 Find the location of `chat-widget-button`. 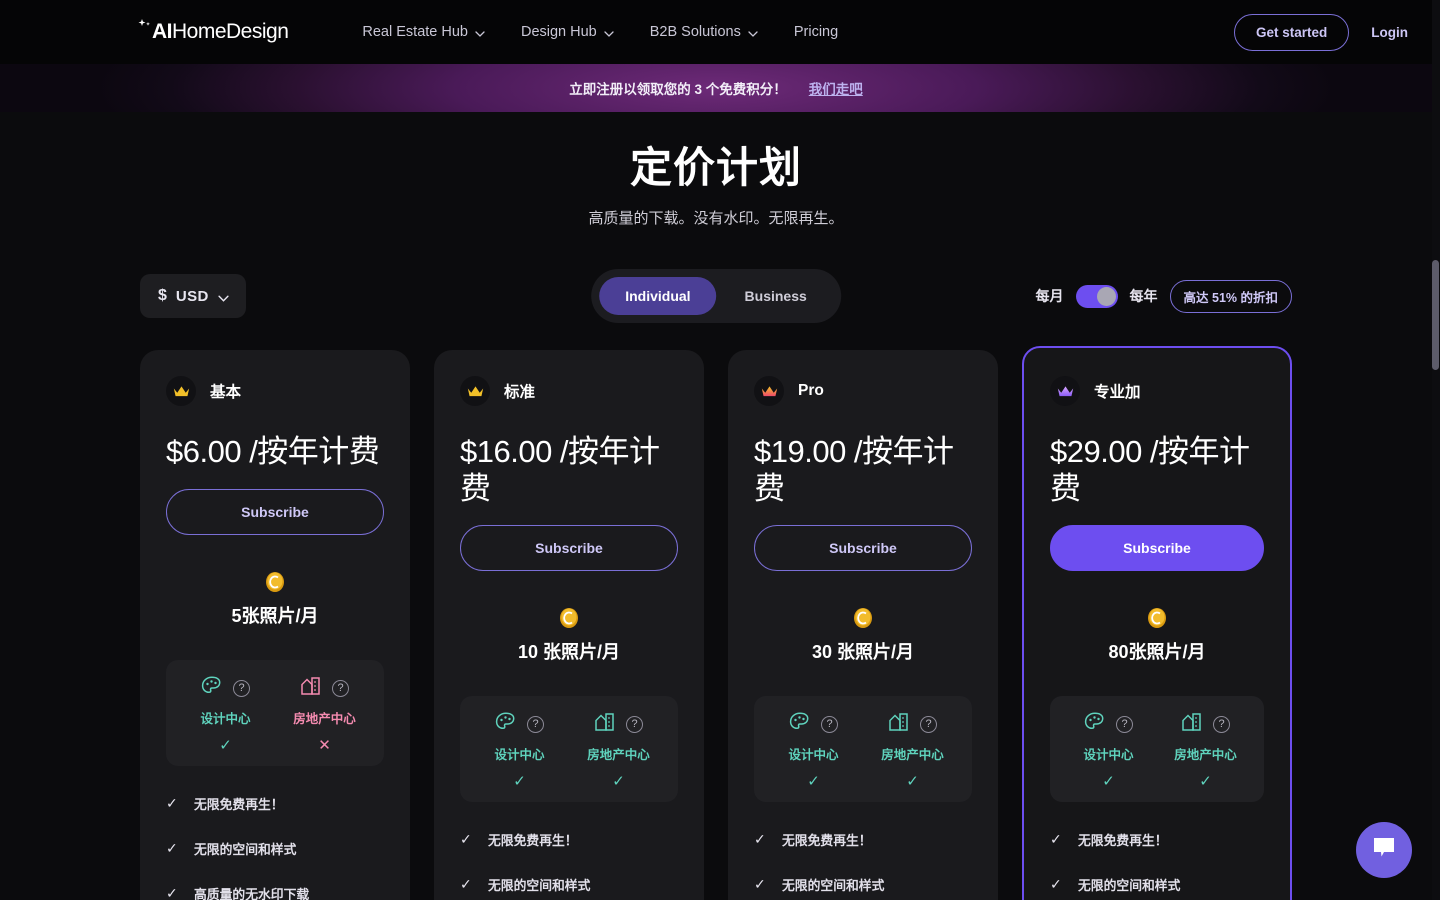

chat-widget-button is located at coordinates (1384, 850).